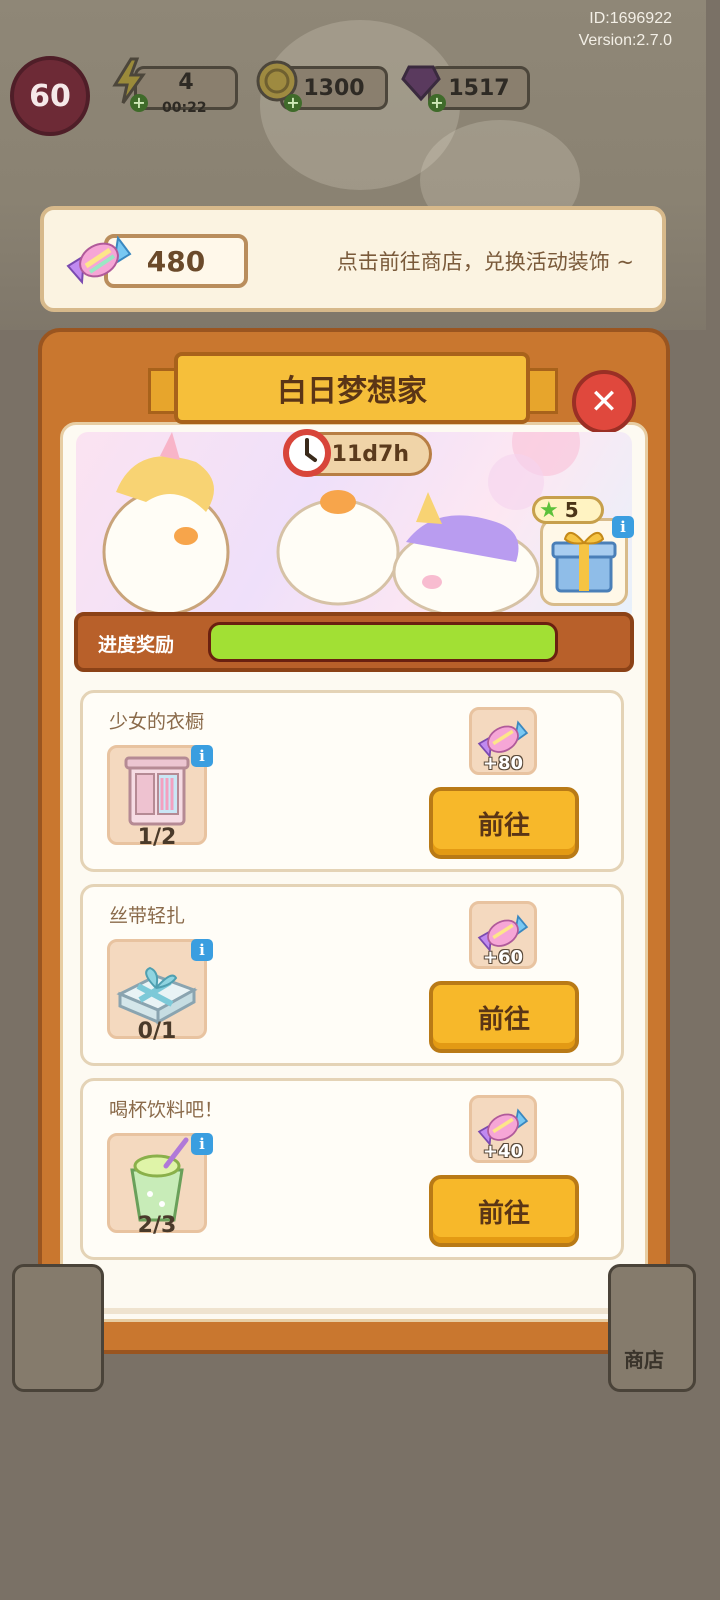 This screenshot has width=720, height=1600. What do you see at coordinates (630, 18) in the screenshot?
I see `player-id: ID:1696922` at bounding box center [630, 18].